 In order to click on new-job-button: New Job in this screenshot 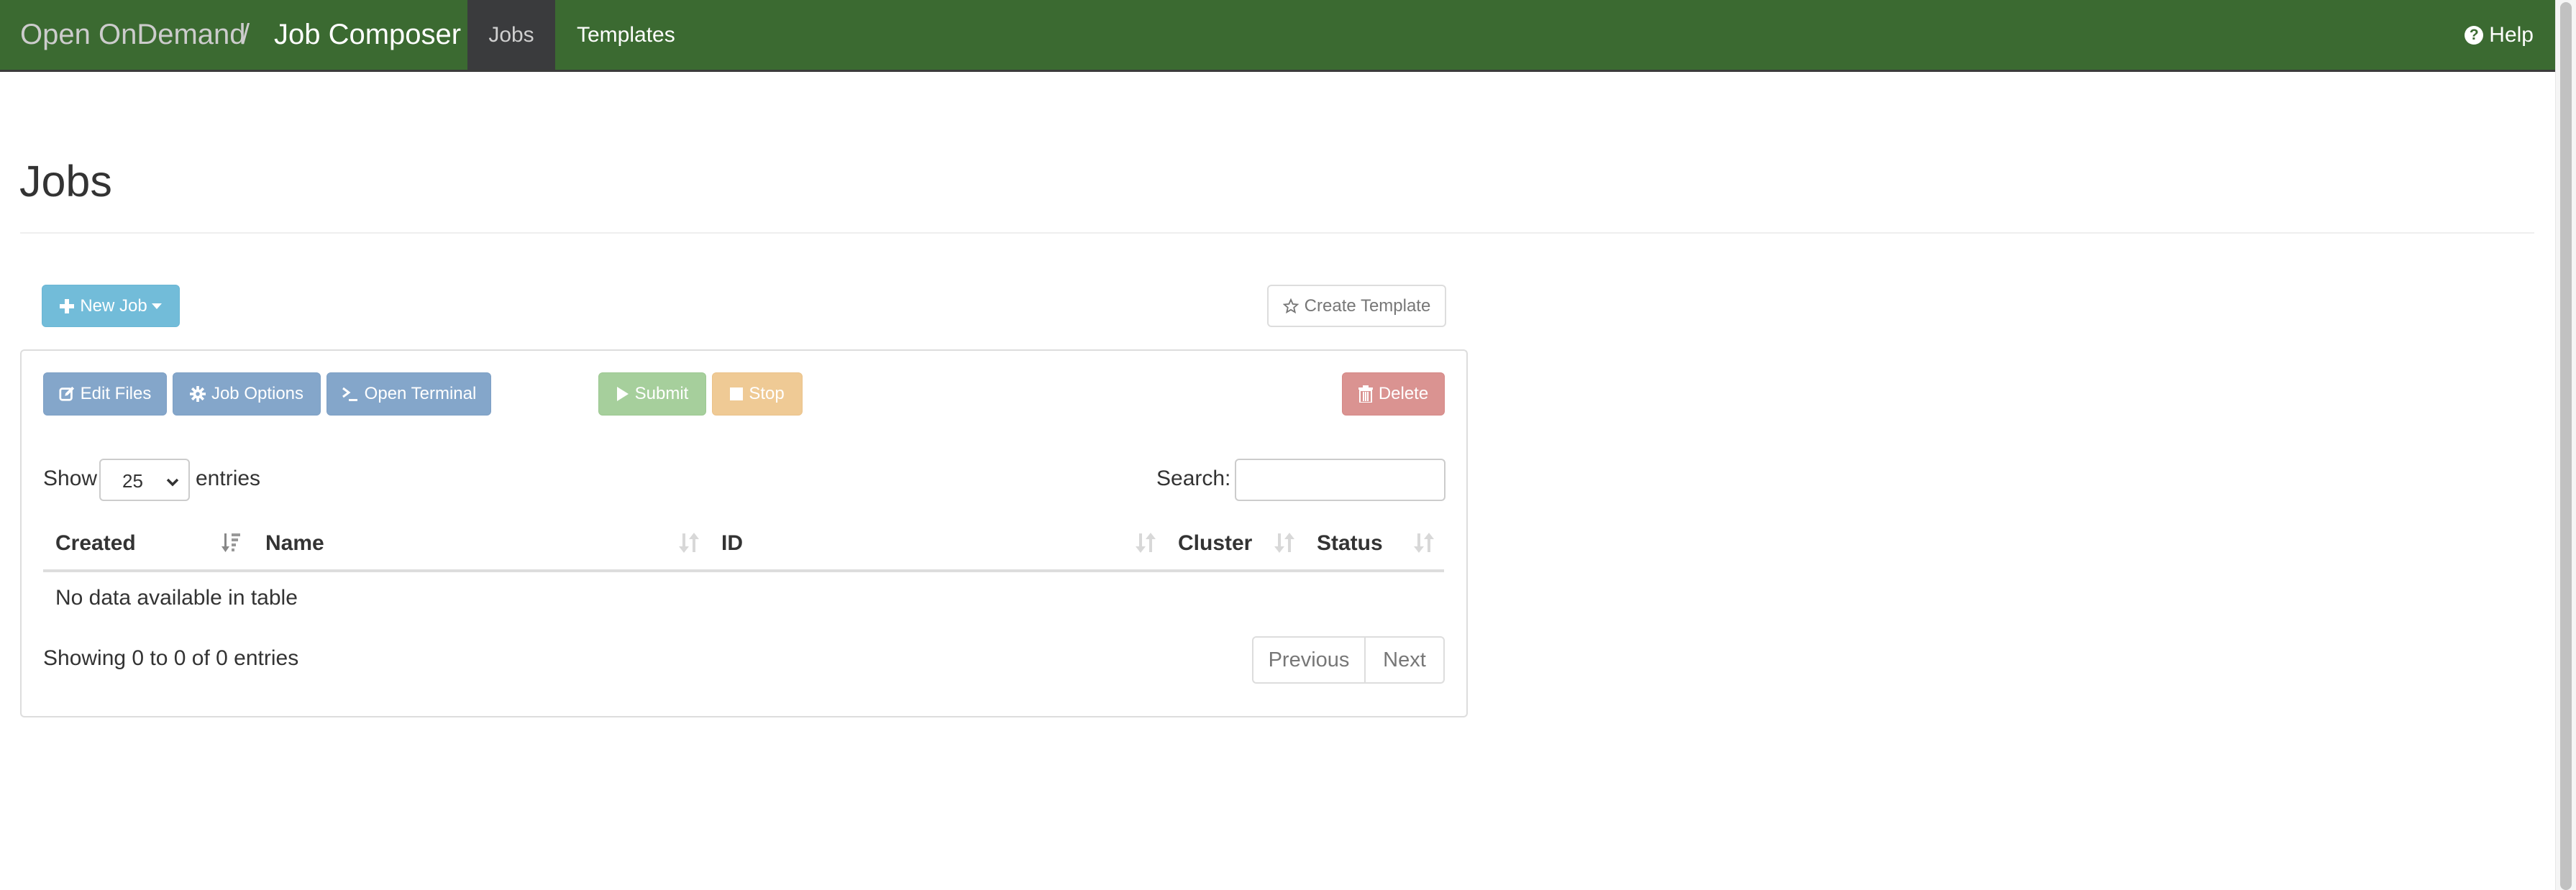, I will do `click(111, 306)`.